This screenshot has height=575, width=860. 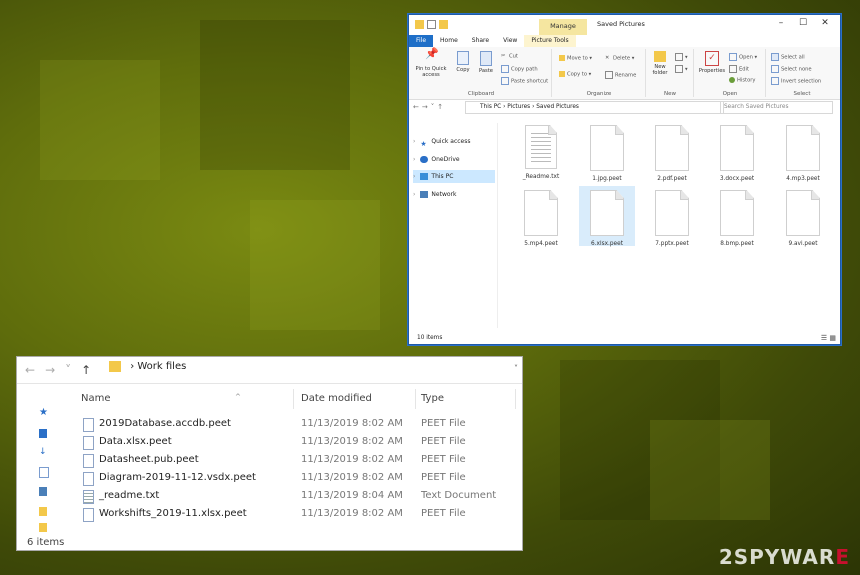 What do you see at coordinates (486, 62) in the screenshot?
I see `paste-button: Paste` at bounding box center [486, 62].